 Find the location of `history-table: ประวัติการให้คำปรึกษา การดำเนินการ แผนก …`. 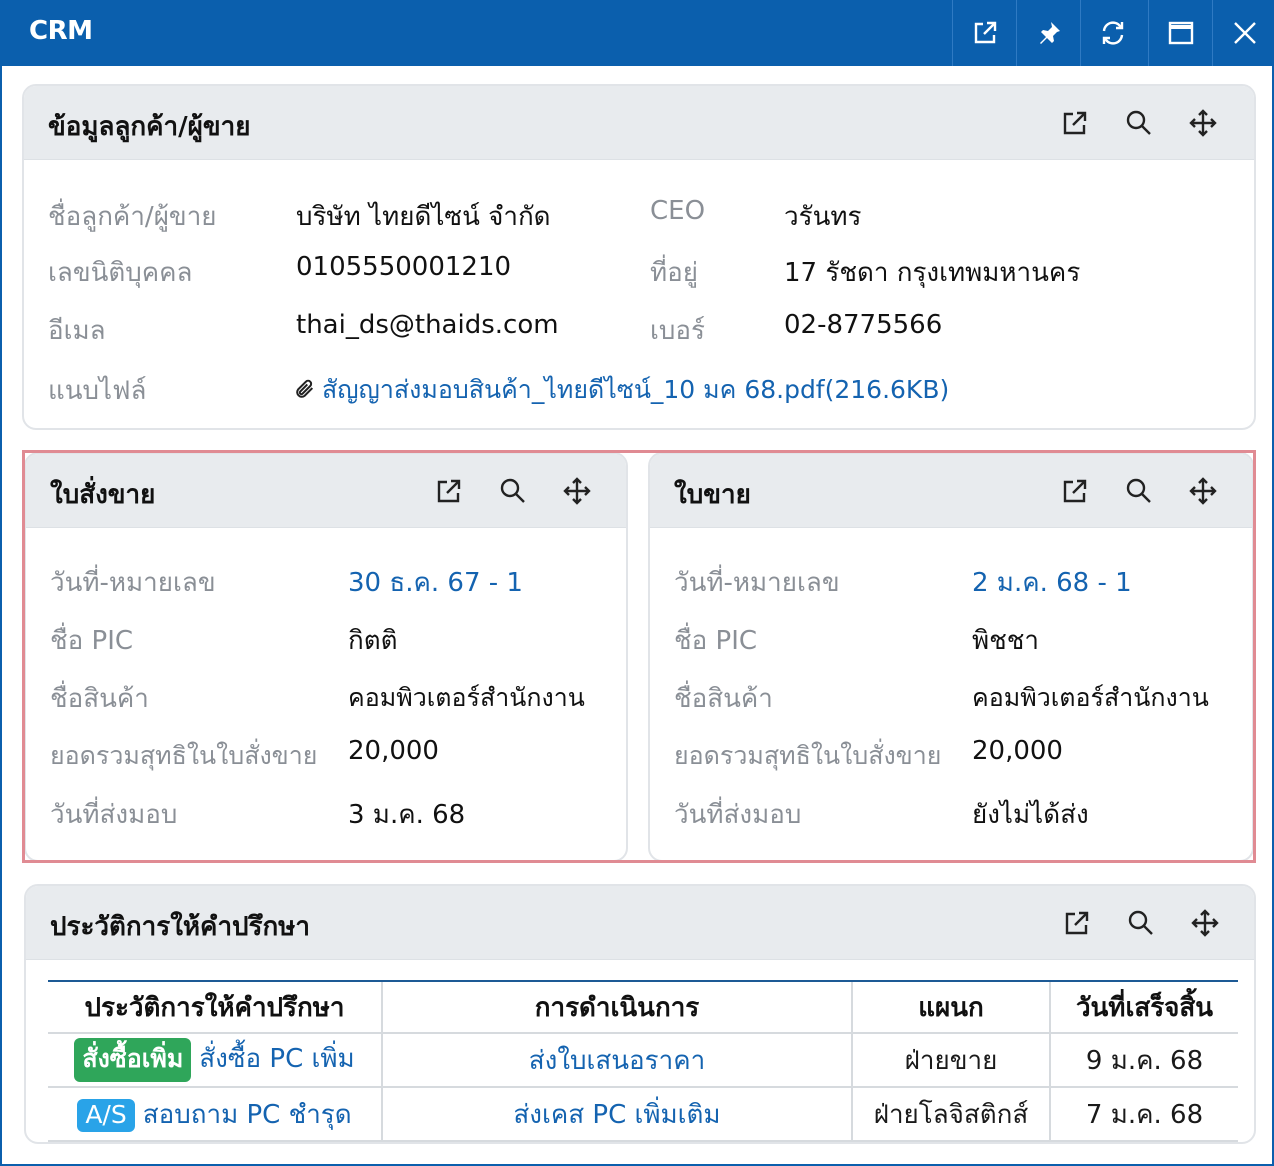

history-table: ประวัติการให้คำปรึกษา การดำเนินการ แผนก … is located at coordinates (643, 1061).